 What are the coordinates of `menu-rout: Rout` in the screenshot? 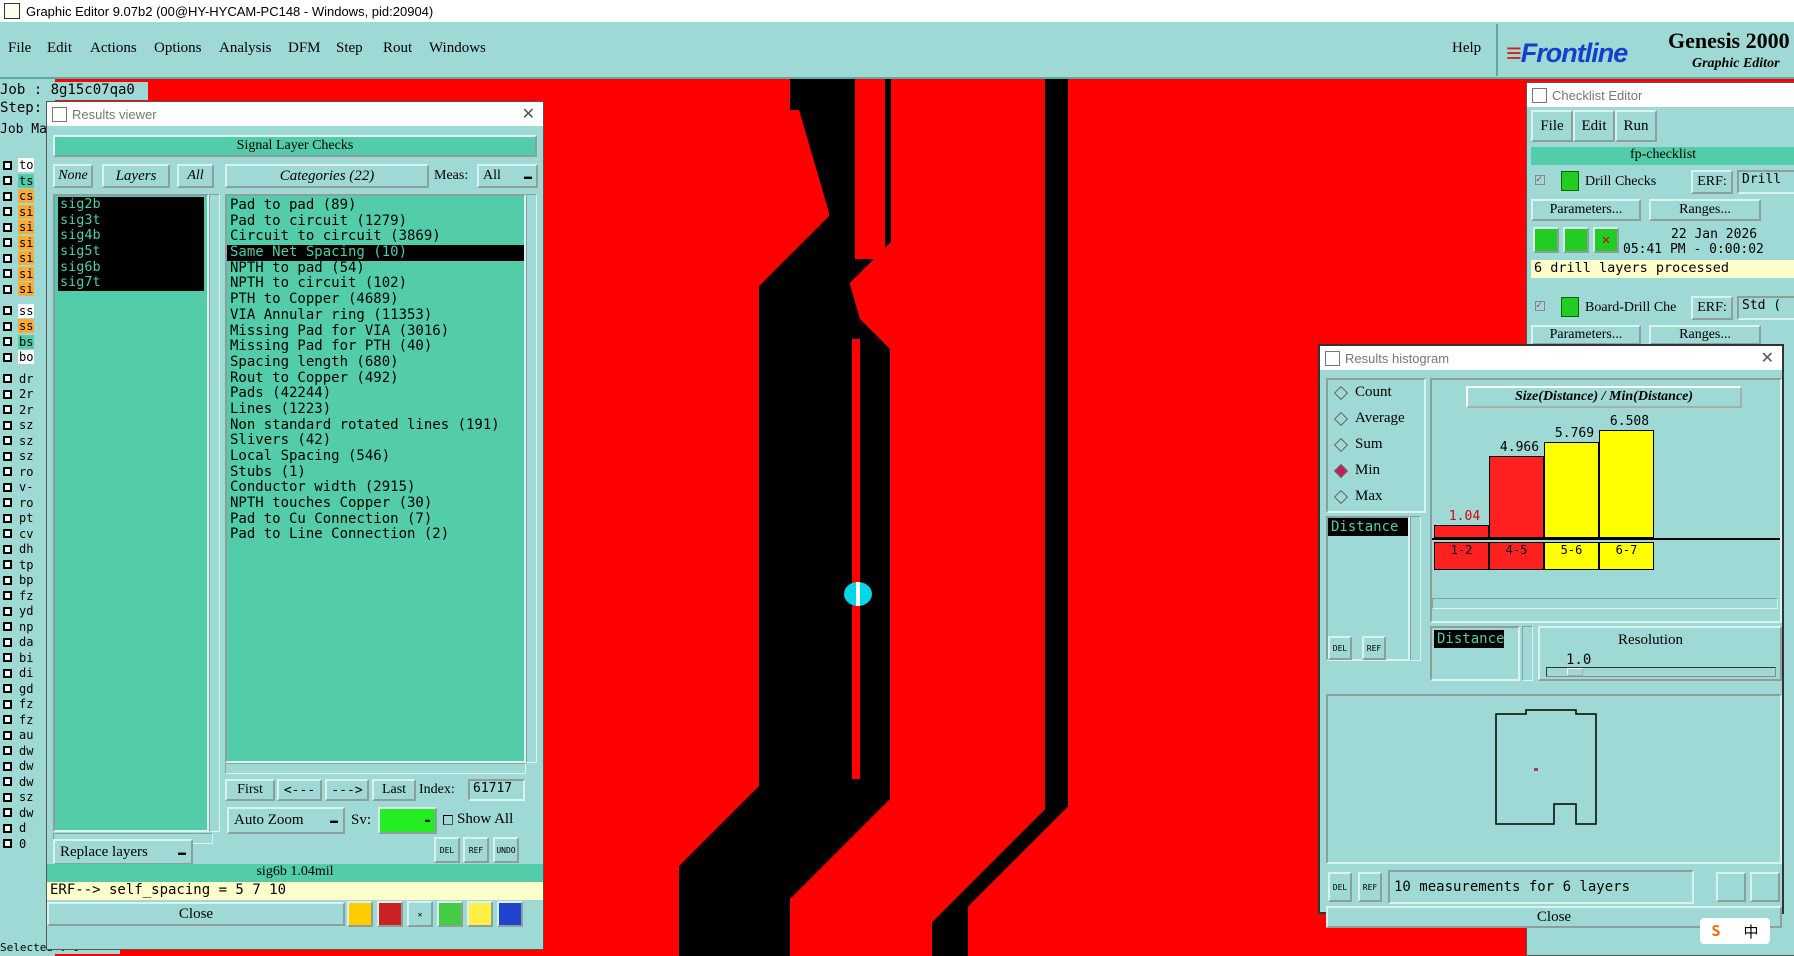 It's located at (397, 48).